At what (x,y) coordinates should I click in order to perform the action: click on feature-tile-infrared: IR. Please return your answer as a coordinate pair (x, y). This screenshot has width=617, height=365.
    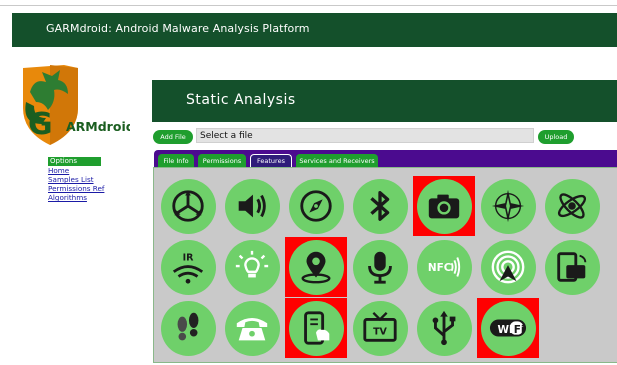
    Looking at the image, I should click on (188, 267).